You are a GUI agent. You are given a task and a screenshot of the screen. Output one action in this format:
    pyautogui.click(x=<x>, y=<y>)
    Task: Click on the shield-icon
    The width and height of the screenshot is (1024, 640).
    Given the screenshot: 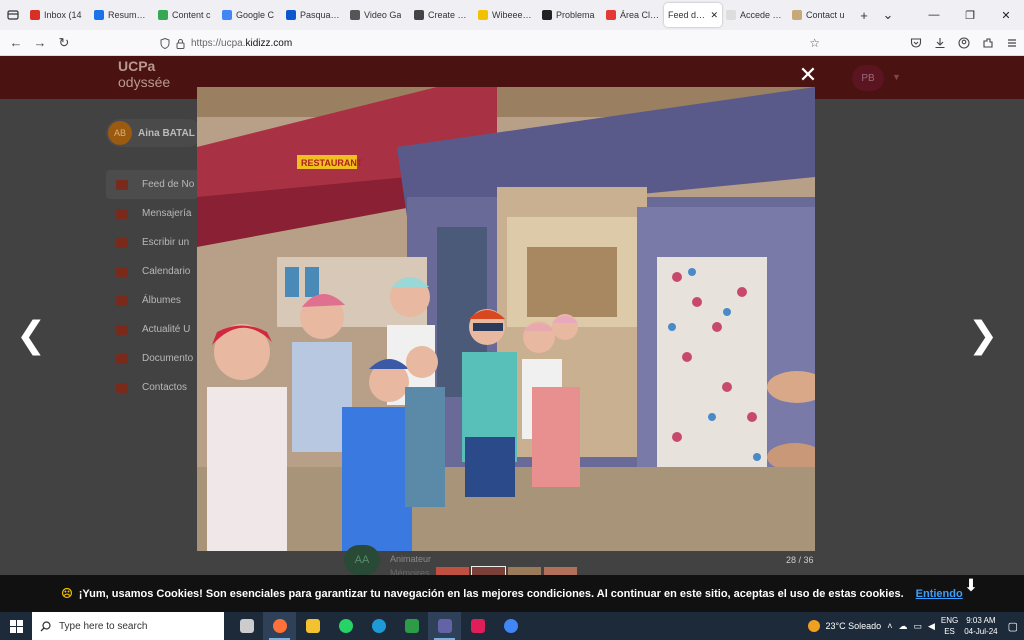 What is the action you would take?
    pyautogui.click(x=165, y=43)
    